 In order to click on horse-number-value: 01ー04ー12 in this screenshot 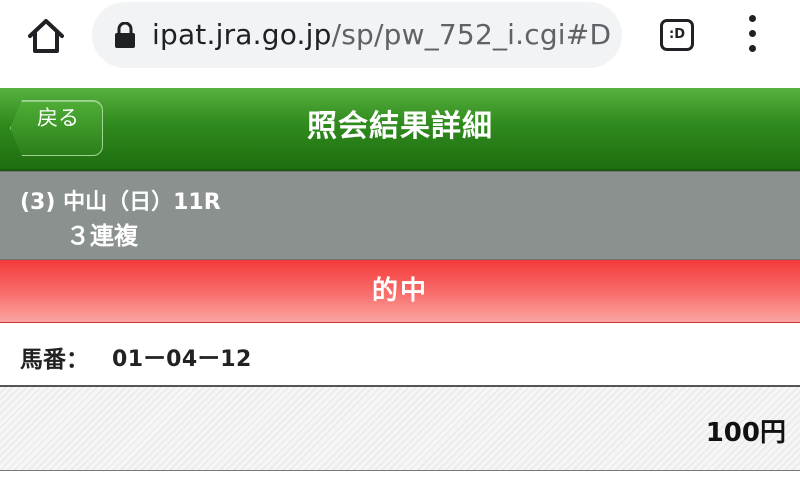, I will do `click(182, 359)`.